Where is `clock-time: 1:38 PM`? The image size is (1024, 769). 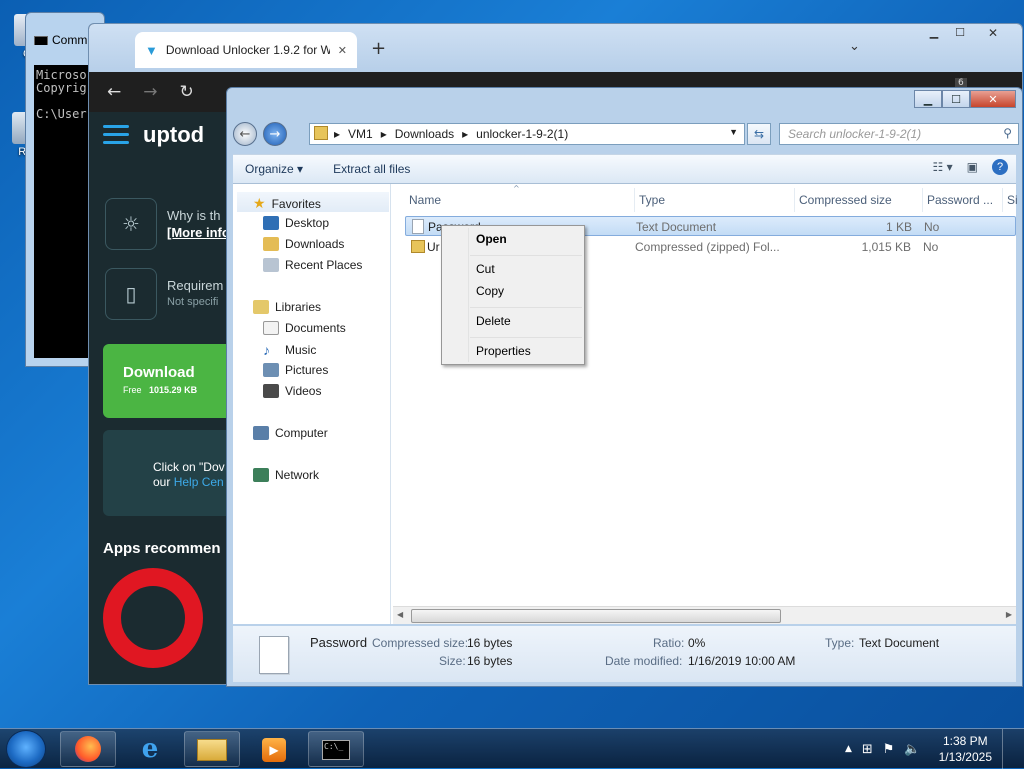 clock-time: 1:38 PM is located at coordinates (965, 741).